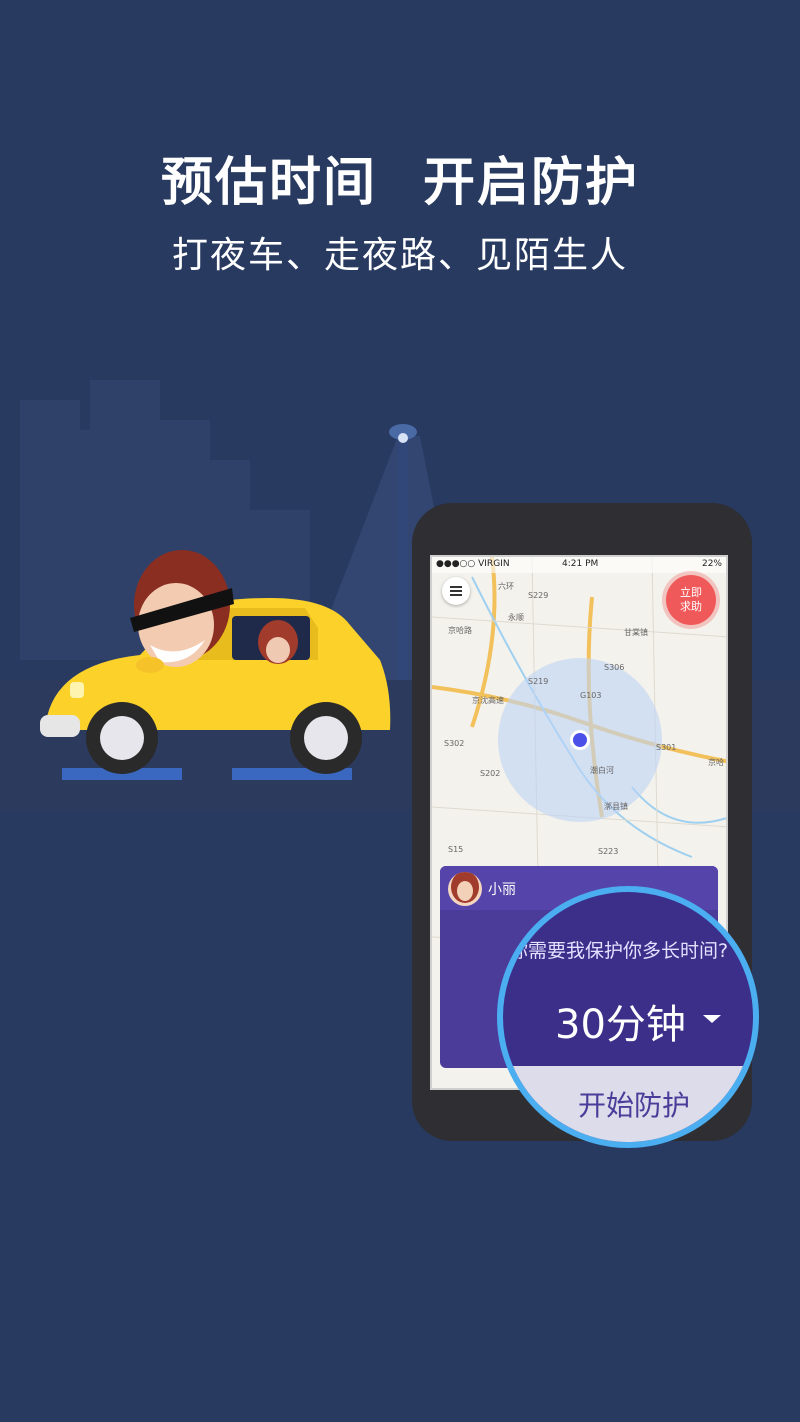 The image size is (800, 1422). Describe the element at coordinates (506, 586) in the screenshot. I see `map-label: 六环` at that location.